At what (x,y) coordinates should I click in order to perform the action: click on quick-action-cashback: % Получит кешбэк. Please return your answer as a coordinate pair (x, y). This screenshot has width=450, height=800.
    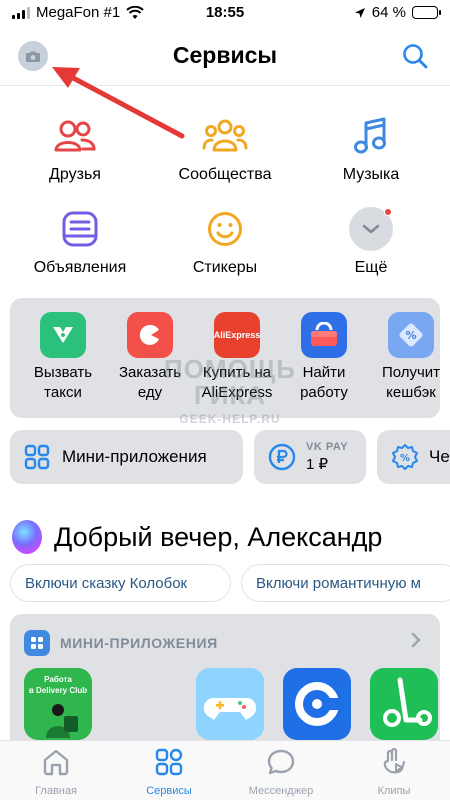
    Looking at the image, I should click on (403, 357).